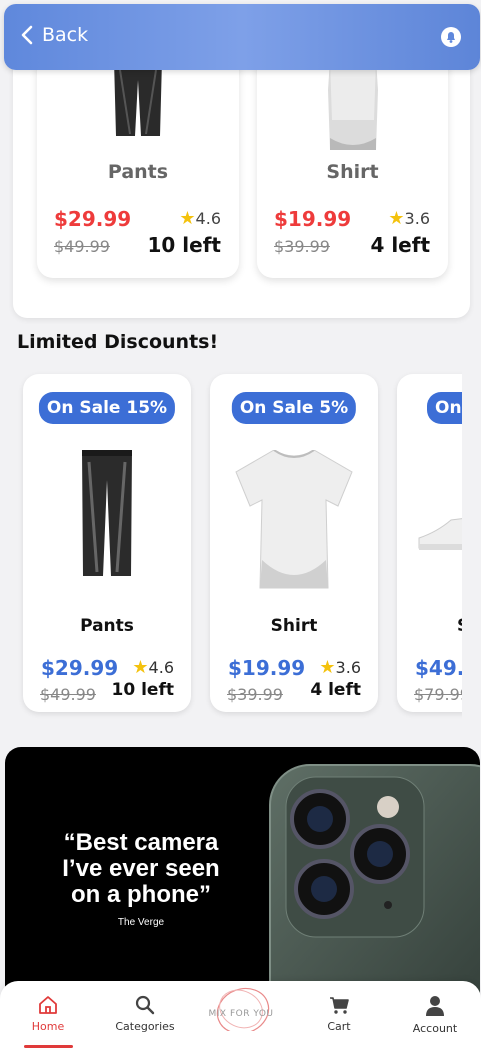  I want to click on product-price: $49.9, so click(438, 668).